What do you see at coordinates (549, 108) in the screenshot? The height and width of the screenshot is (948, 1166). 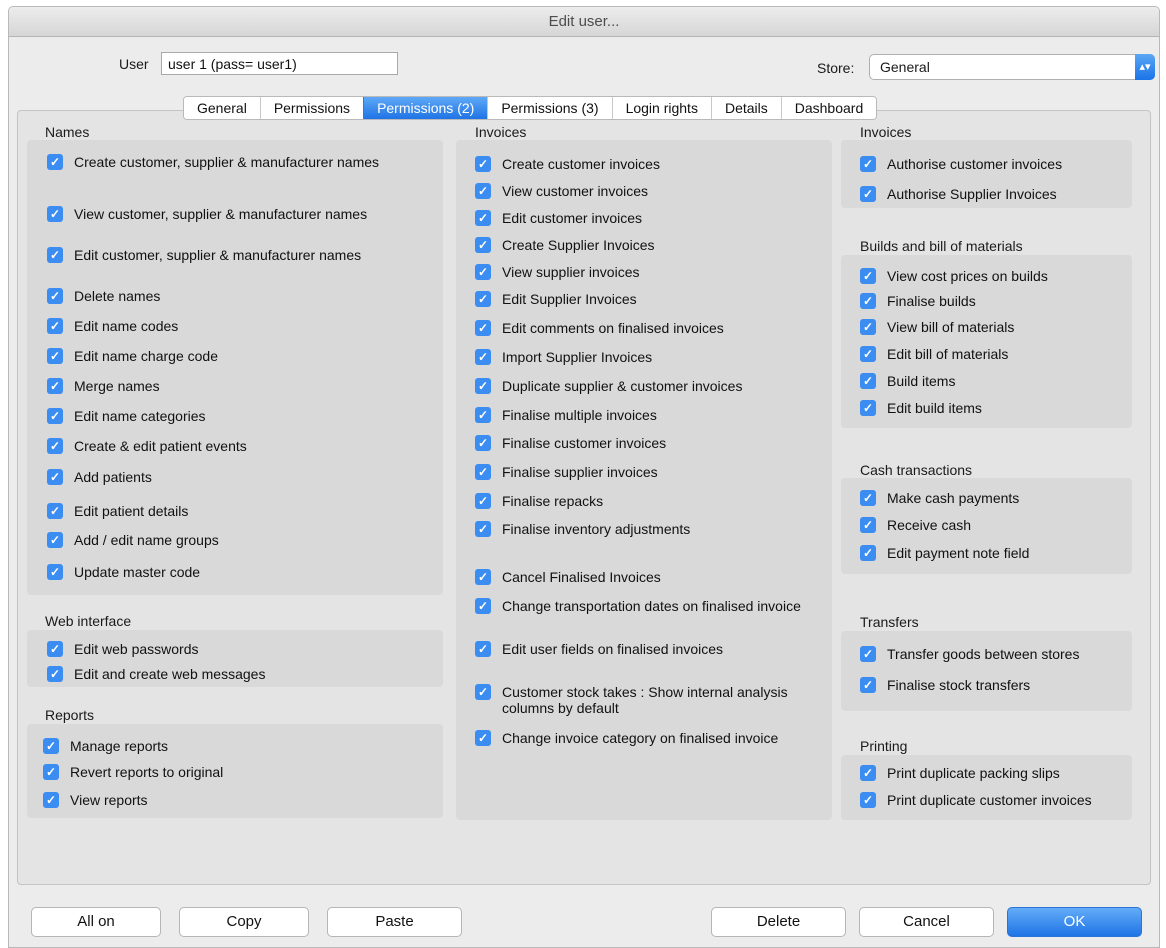 I see `tab-permissions-3: Permissions (3)` at bounding box center [549, 108].